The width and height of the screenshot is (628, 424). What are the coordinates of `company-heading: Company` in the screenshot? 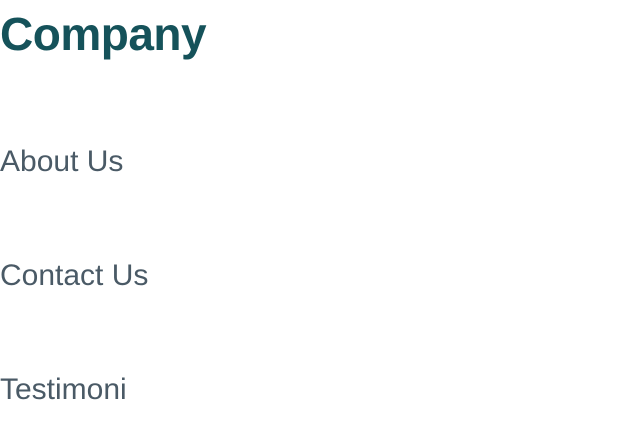 It's located at (103, 34).